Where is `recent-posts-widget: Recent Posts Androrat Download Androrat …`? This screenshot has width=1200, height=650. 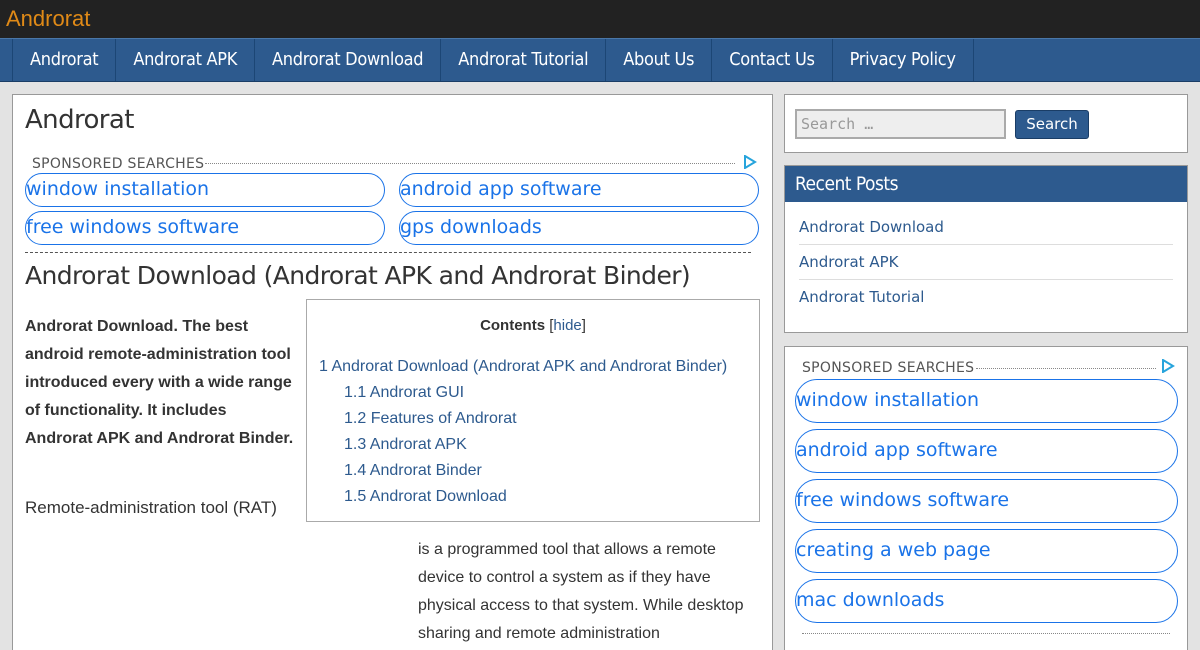 recent-posts-widget: Recent Posts Androrat Download Androrat … is located at coordinates (986, 249).